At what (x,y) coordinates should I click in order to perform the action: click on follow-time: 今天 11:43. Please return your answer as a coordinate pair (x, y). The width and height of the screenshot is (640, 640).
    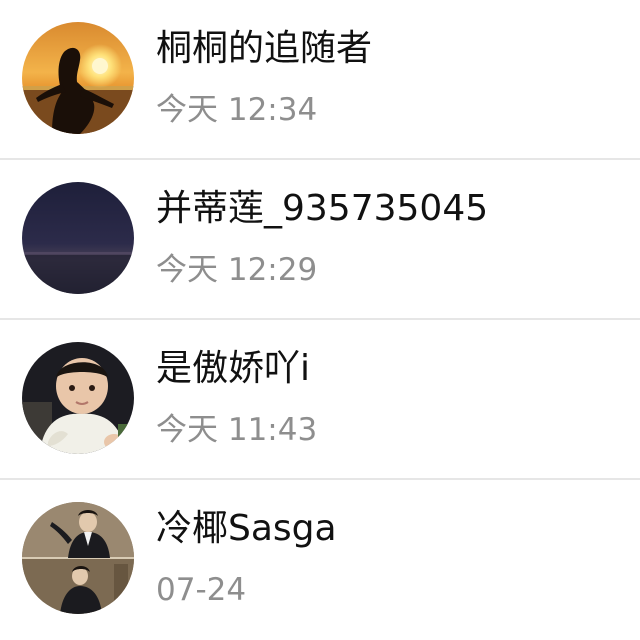
    Looking at the image, I should click on (237, 430).